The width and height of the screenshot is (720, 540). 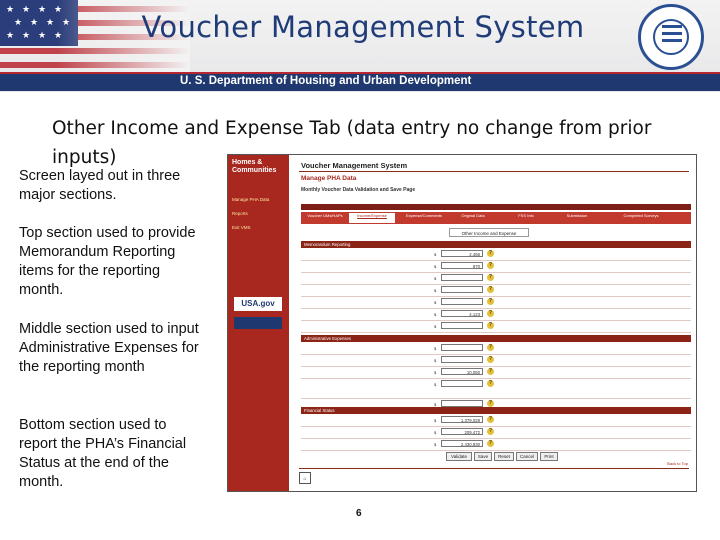 What do you see at coordinates (329, 178) in the screenshot?
I see `page-title: Manage PHA Data` at bounding box center [329, 178].